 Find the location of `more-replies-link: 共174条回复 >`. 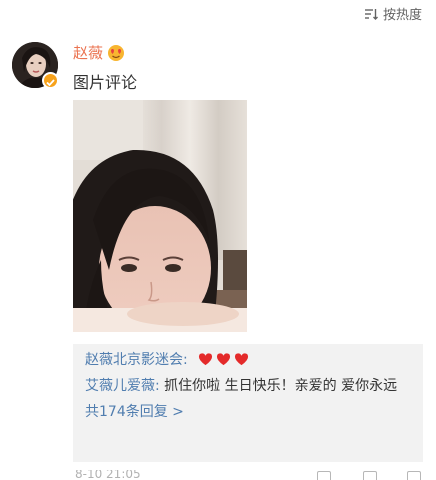

more-replies-link: 共174条回复 > is located at coordinates (248, 412).